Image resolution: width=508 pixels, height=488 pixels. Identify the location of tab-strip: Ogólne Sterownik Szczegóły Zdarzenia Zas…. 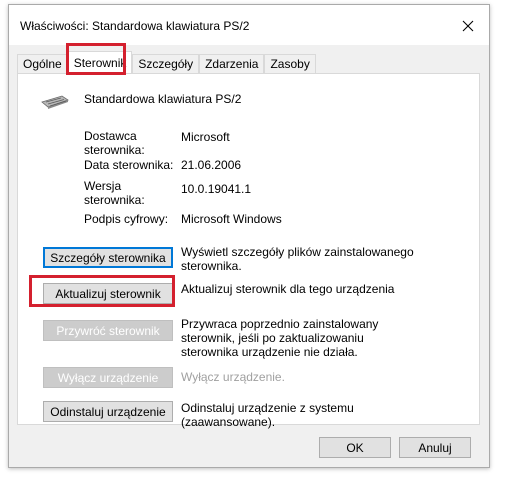
(166, 62).